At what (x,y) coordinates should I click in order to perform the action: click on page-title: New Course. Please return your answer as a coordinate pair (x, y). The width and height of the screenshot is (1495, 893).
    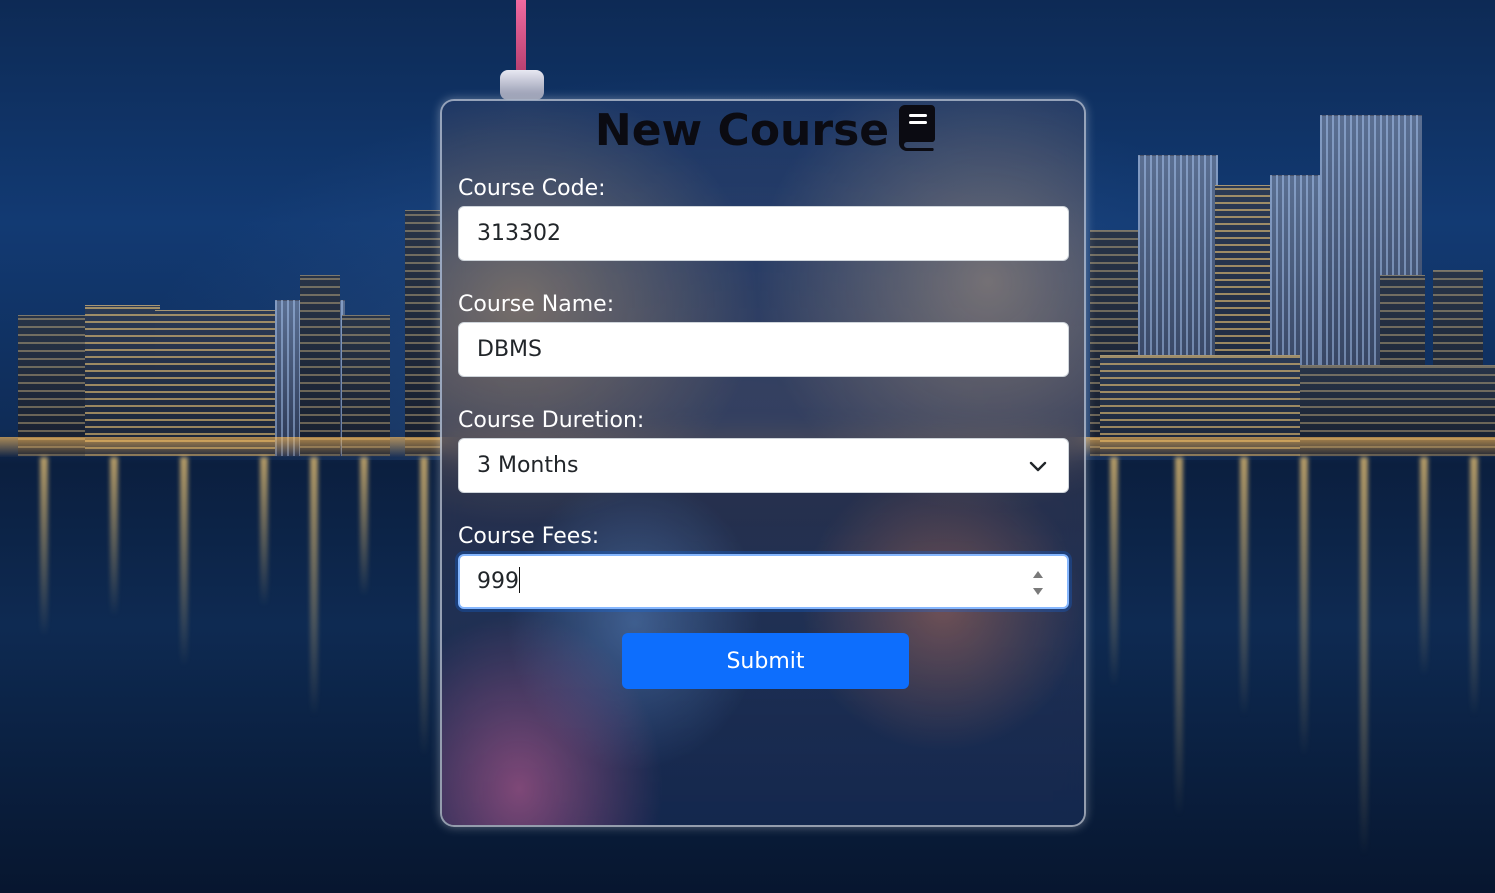
    Looking at the image, I should click on (763, 131).